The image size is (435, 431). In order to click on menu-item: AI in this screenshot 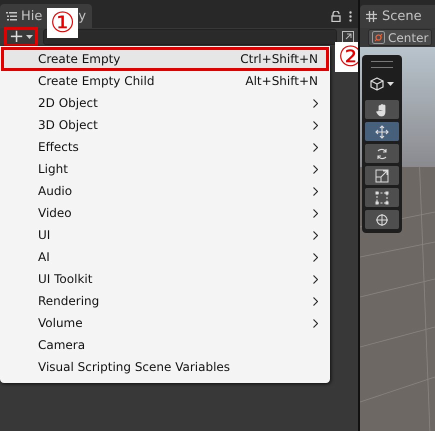, I will do `click(165, 257)`.